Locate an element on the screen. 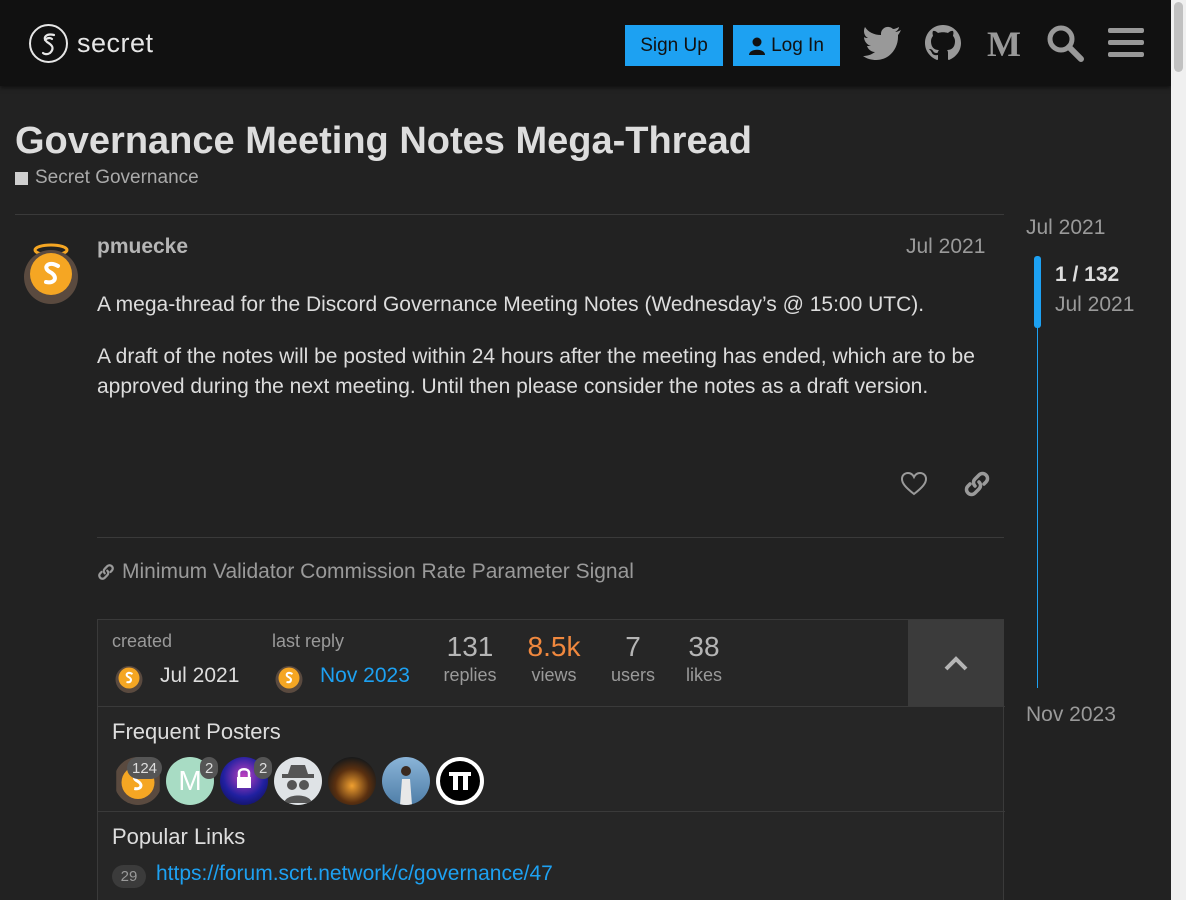 The width and height of the screenshot is (1186, 900). link-click-count: 29 is located at coordinates (129, 876).